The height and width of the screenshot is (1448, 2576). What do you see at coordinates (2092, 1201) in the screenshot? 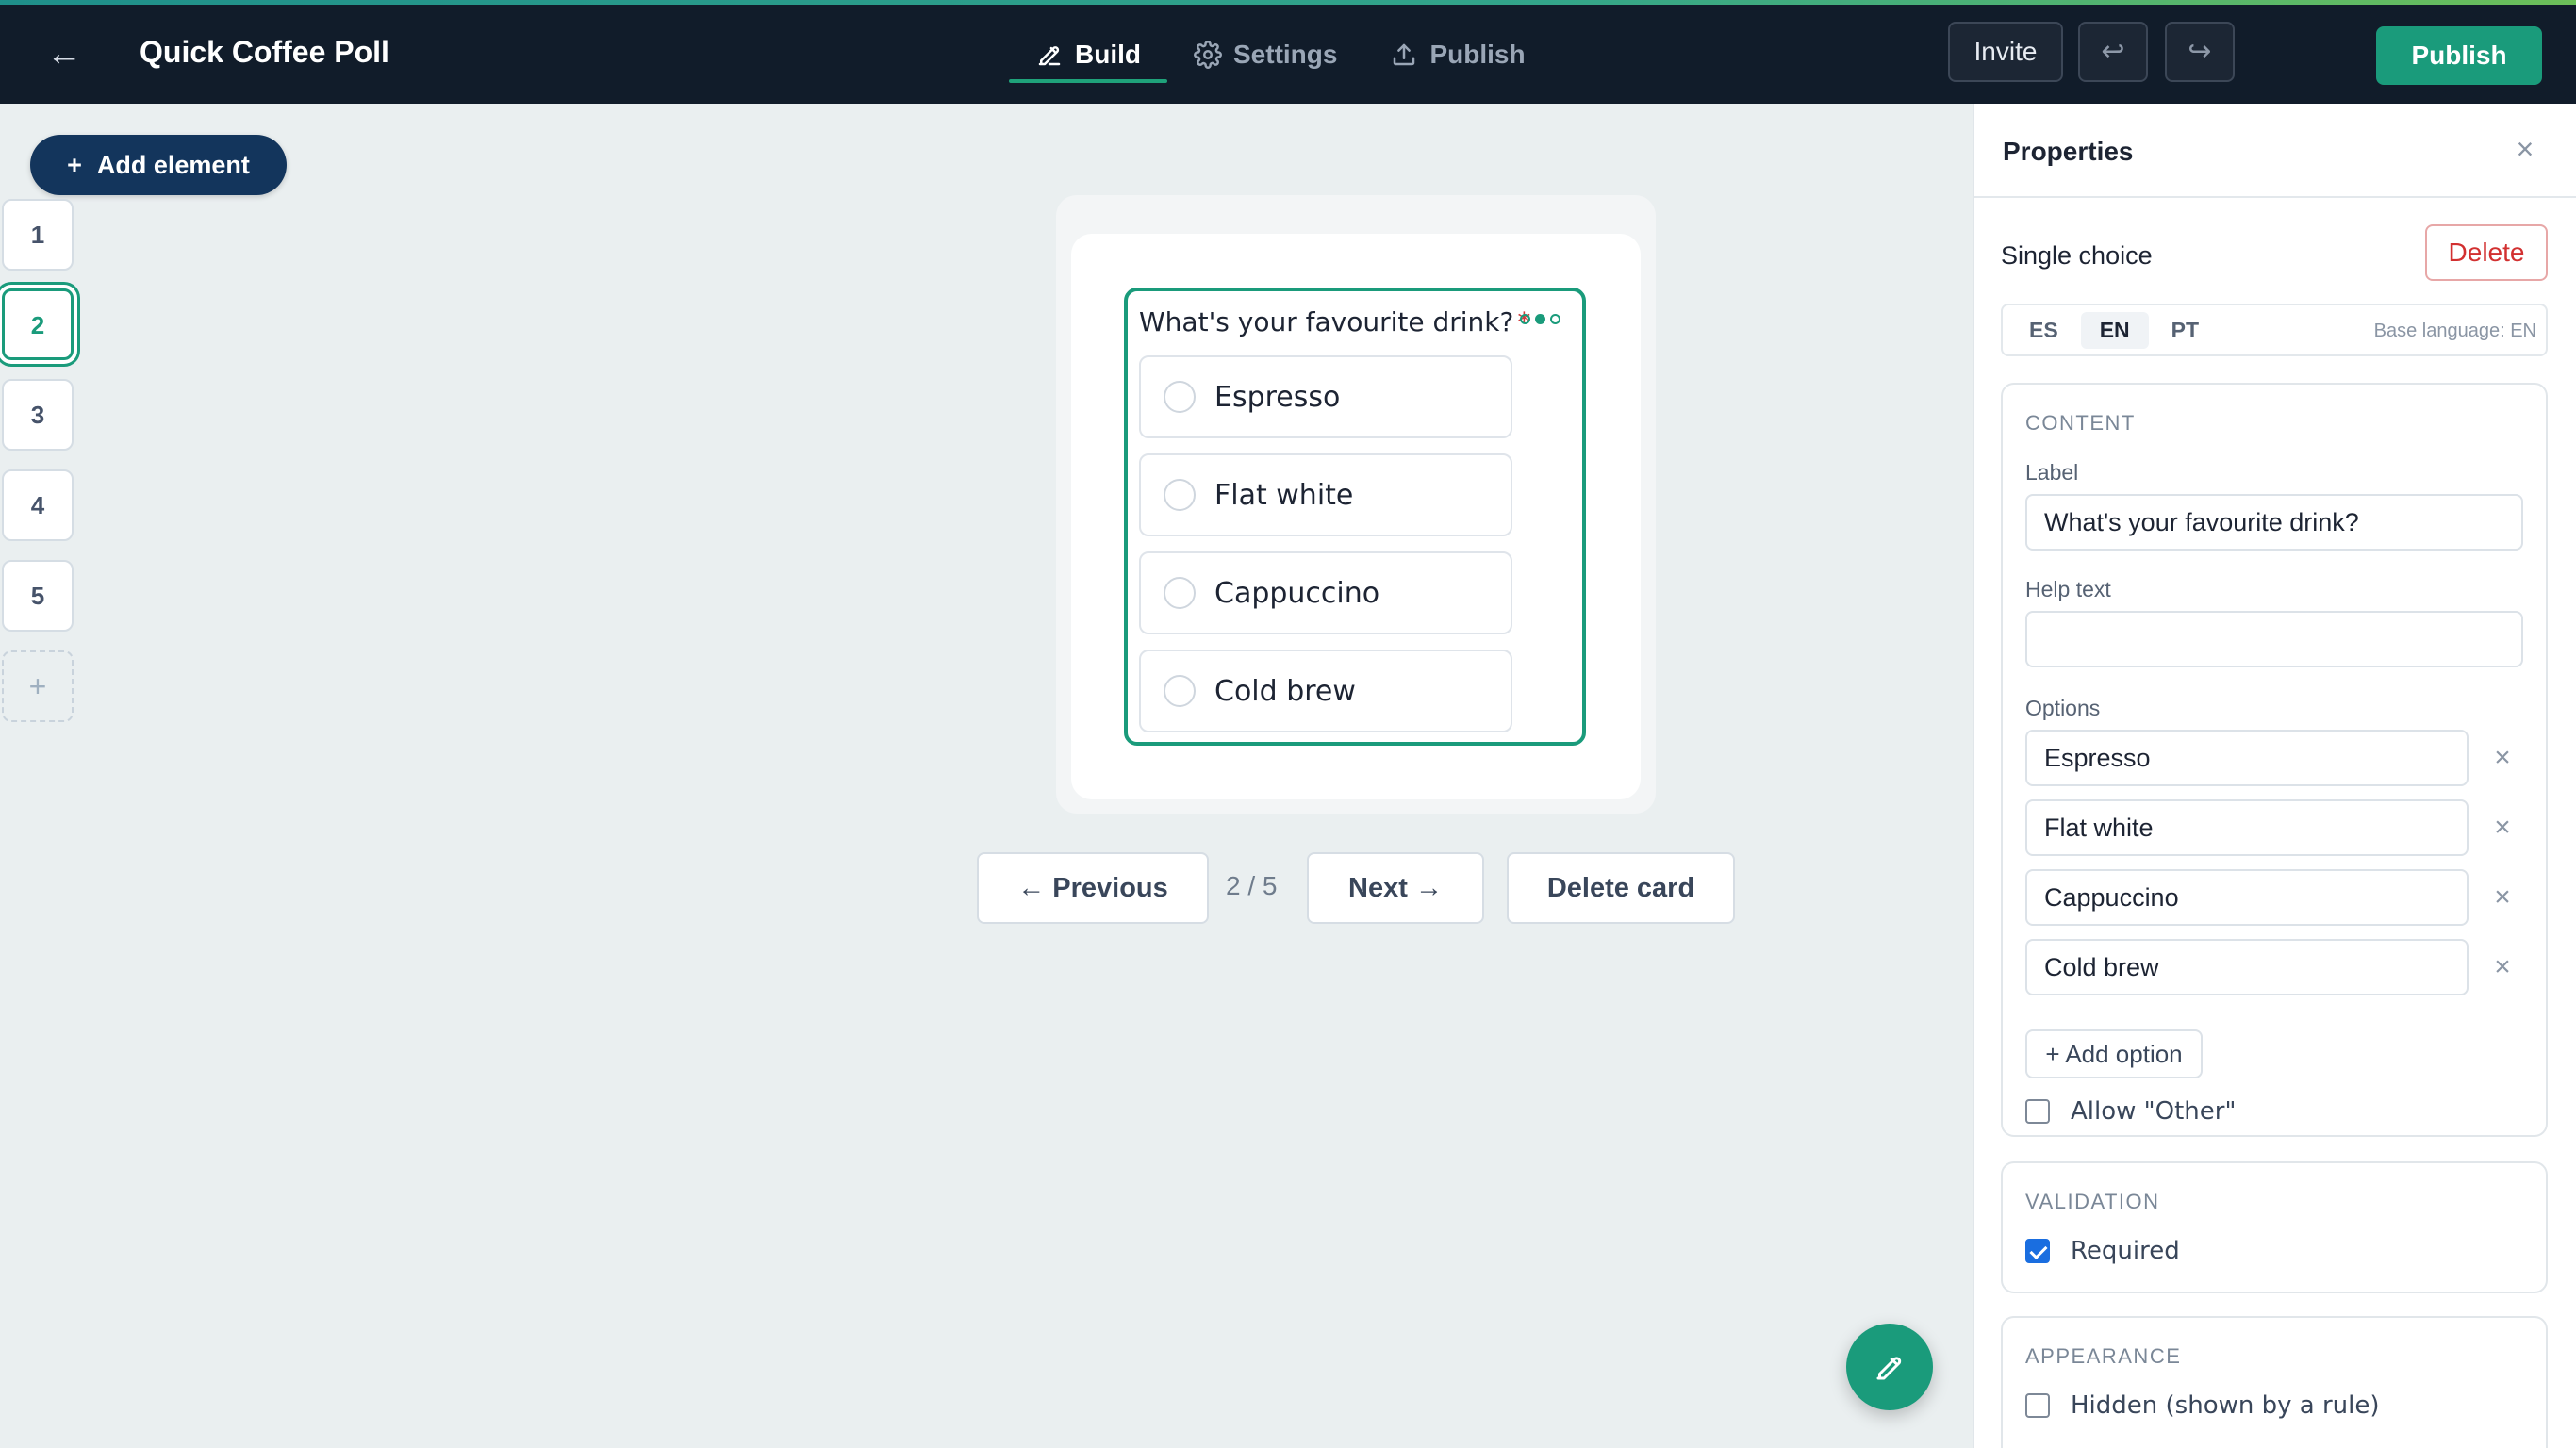
I see `section-title-validation: VALIDATION` at bounding box center [2092, 1201].